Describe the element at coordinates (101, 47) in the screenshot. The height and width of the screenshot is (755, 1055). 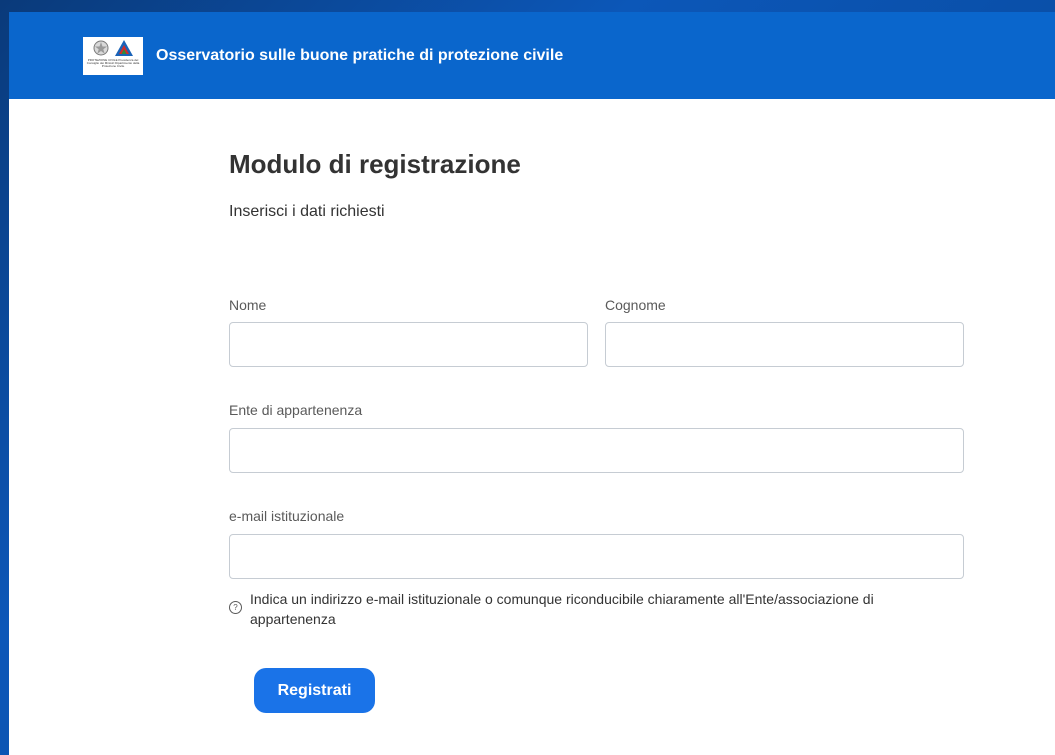
I see `italian-emblem-icon` at that location.